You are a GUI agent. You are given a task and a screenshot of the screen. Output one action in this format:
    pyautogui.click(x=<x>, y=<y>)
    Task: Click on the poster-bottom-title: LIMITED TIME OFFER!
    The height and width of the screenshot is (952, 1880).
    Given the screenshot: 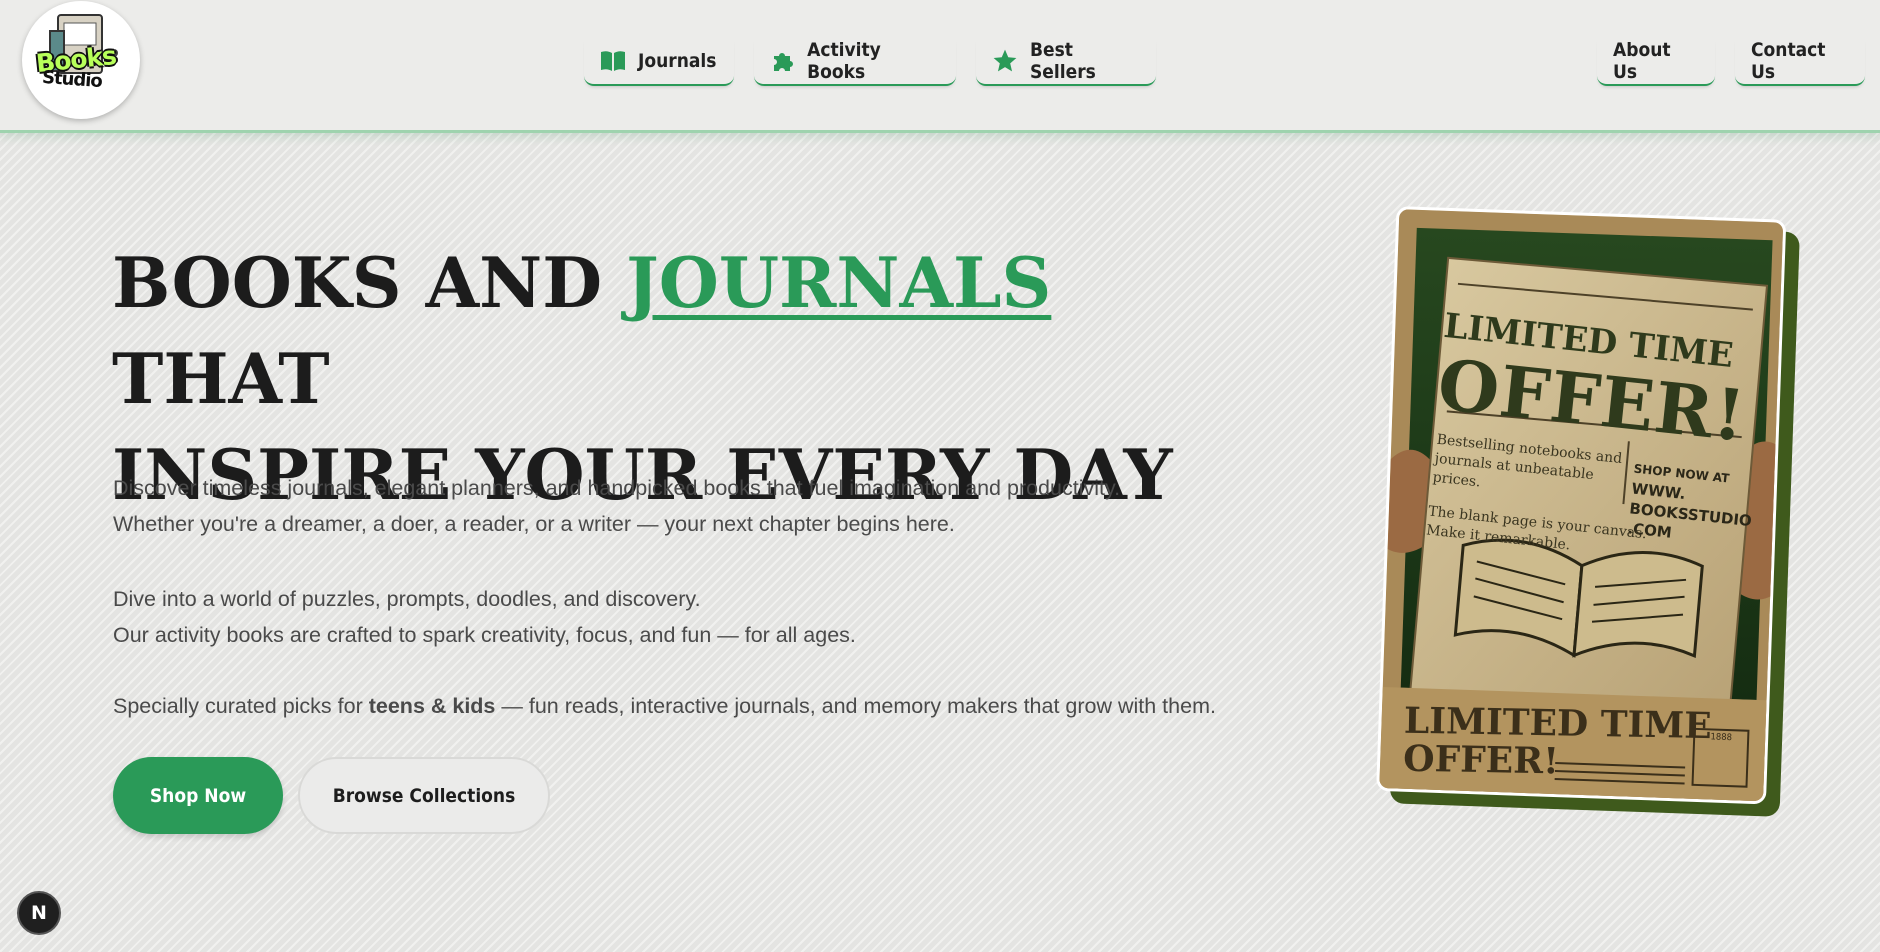 What is the action you would take?
    pyautogui.click(x=1557, y=741)
    